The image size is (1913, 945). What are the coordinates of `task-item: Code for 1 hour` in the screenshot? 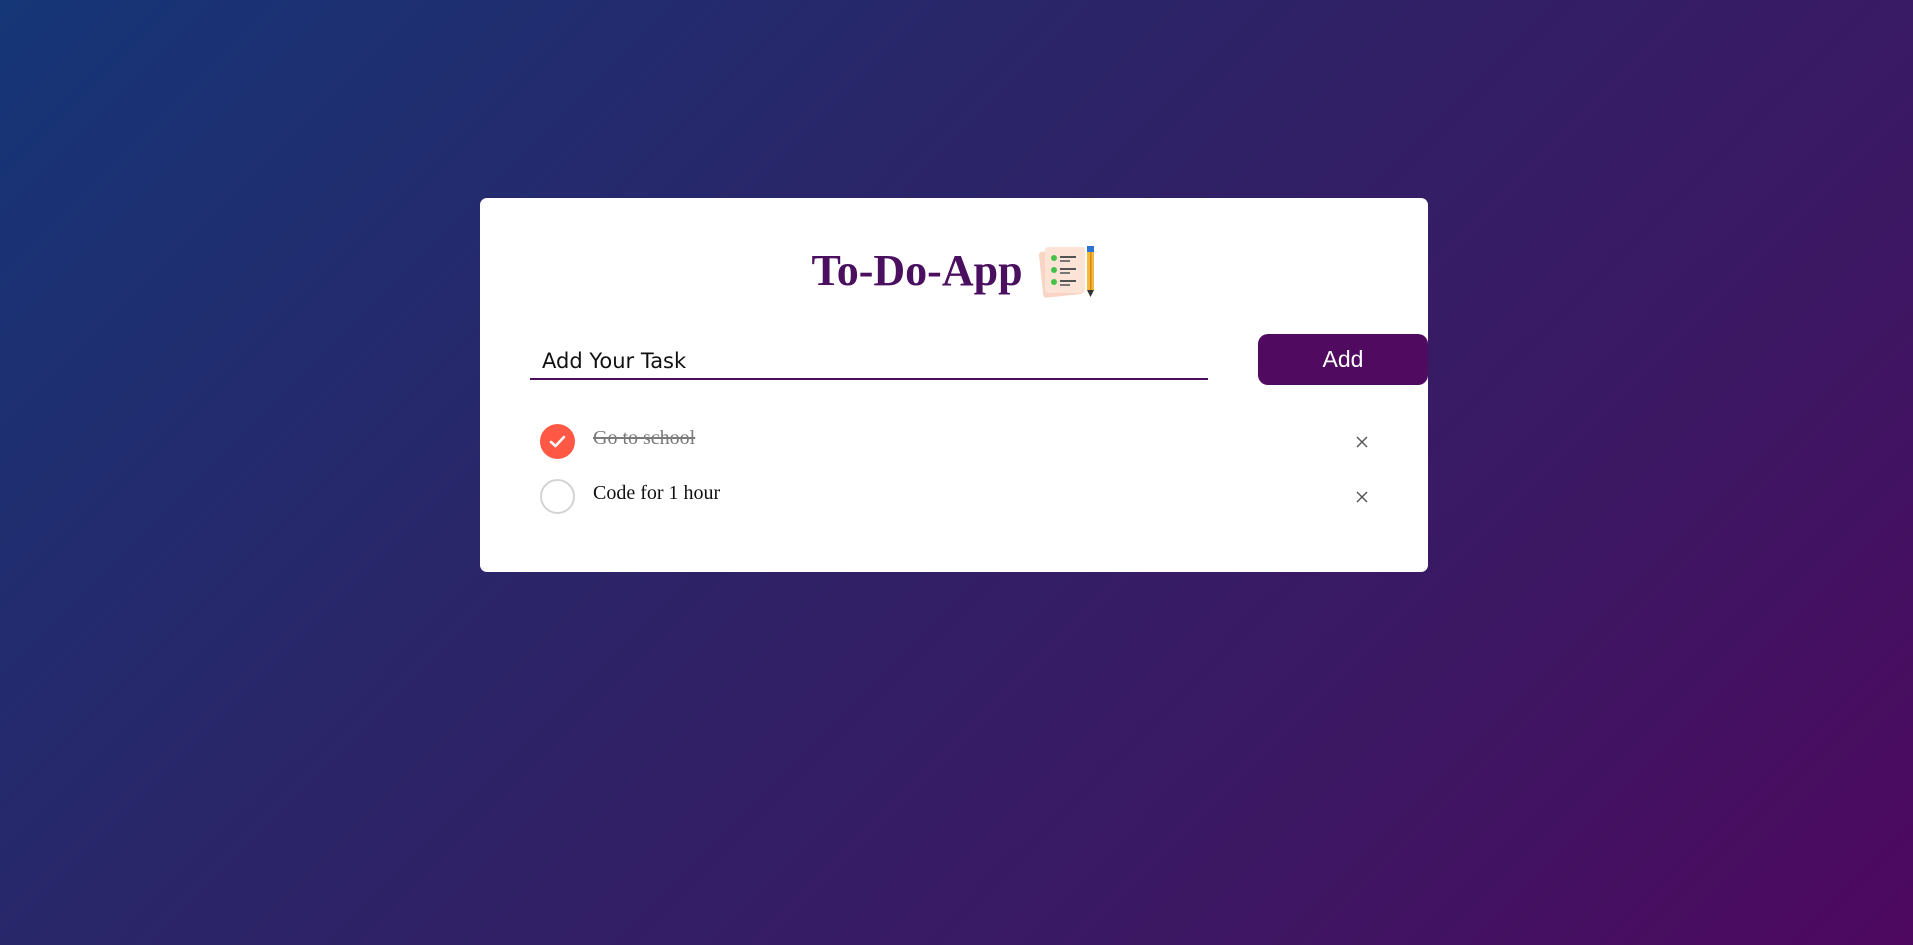 It's located at (959, 502).